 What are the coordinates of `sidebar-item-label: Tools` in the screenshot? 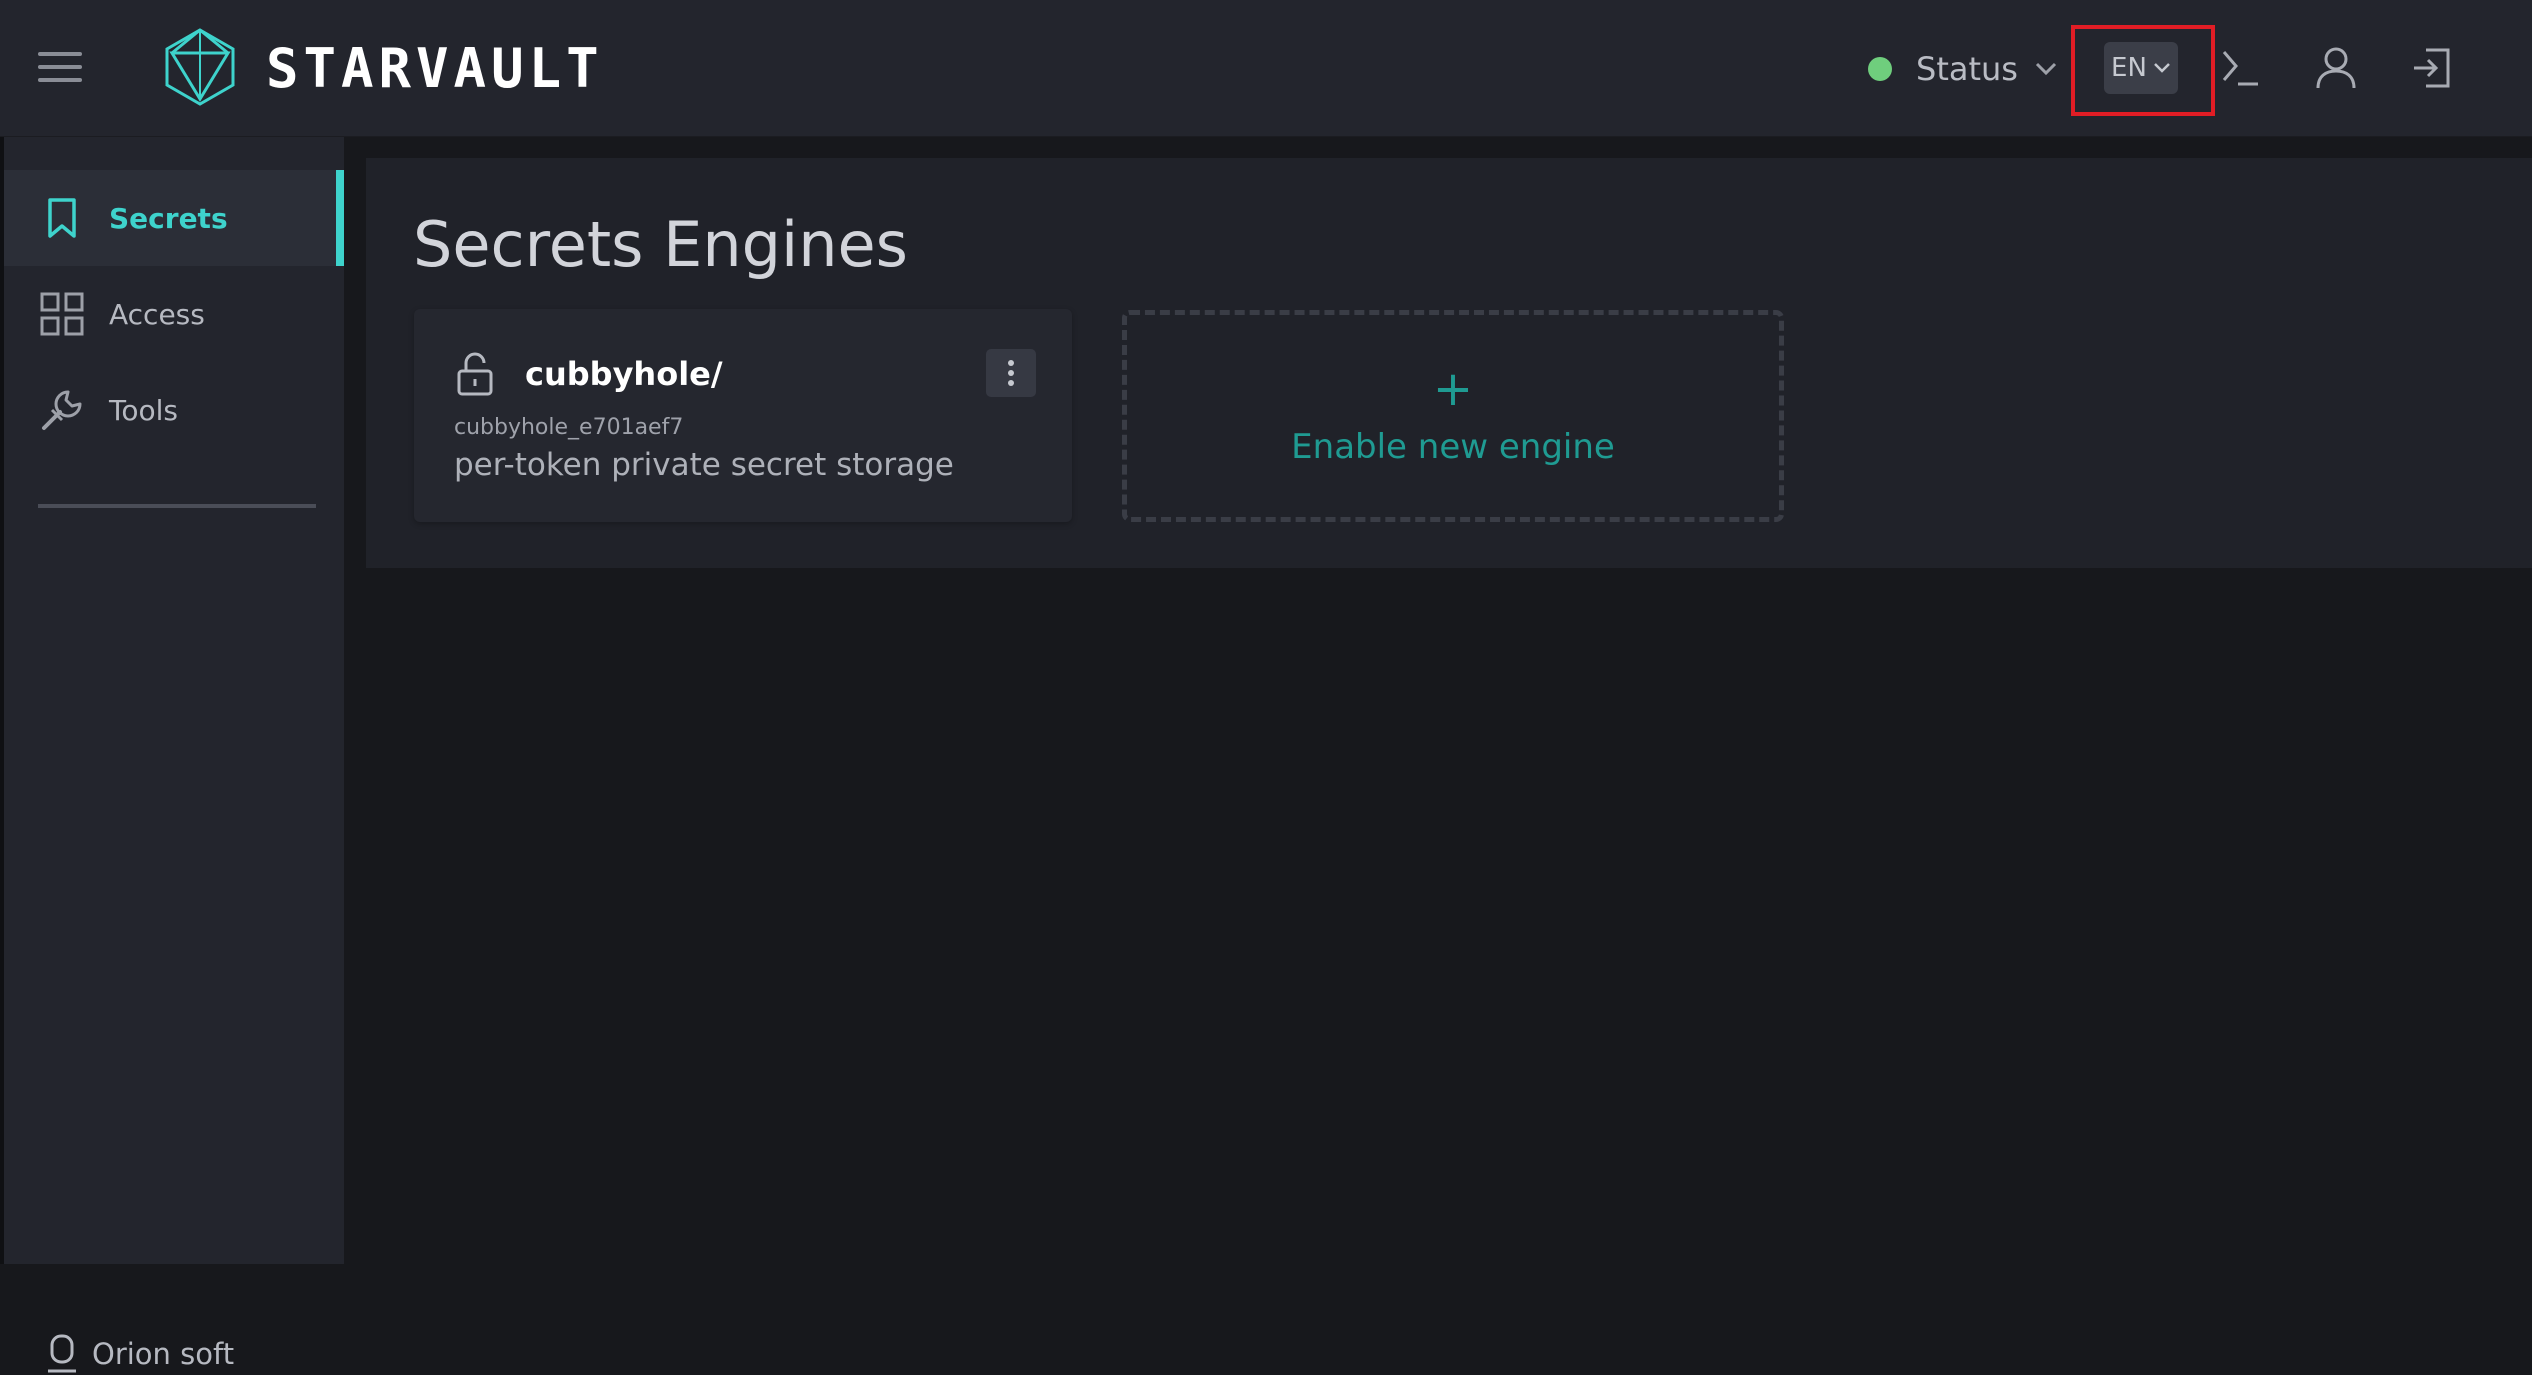 It's located at (143, 410).